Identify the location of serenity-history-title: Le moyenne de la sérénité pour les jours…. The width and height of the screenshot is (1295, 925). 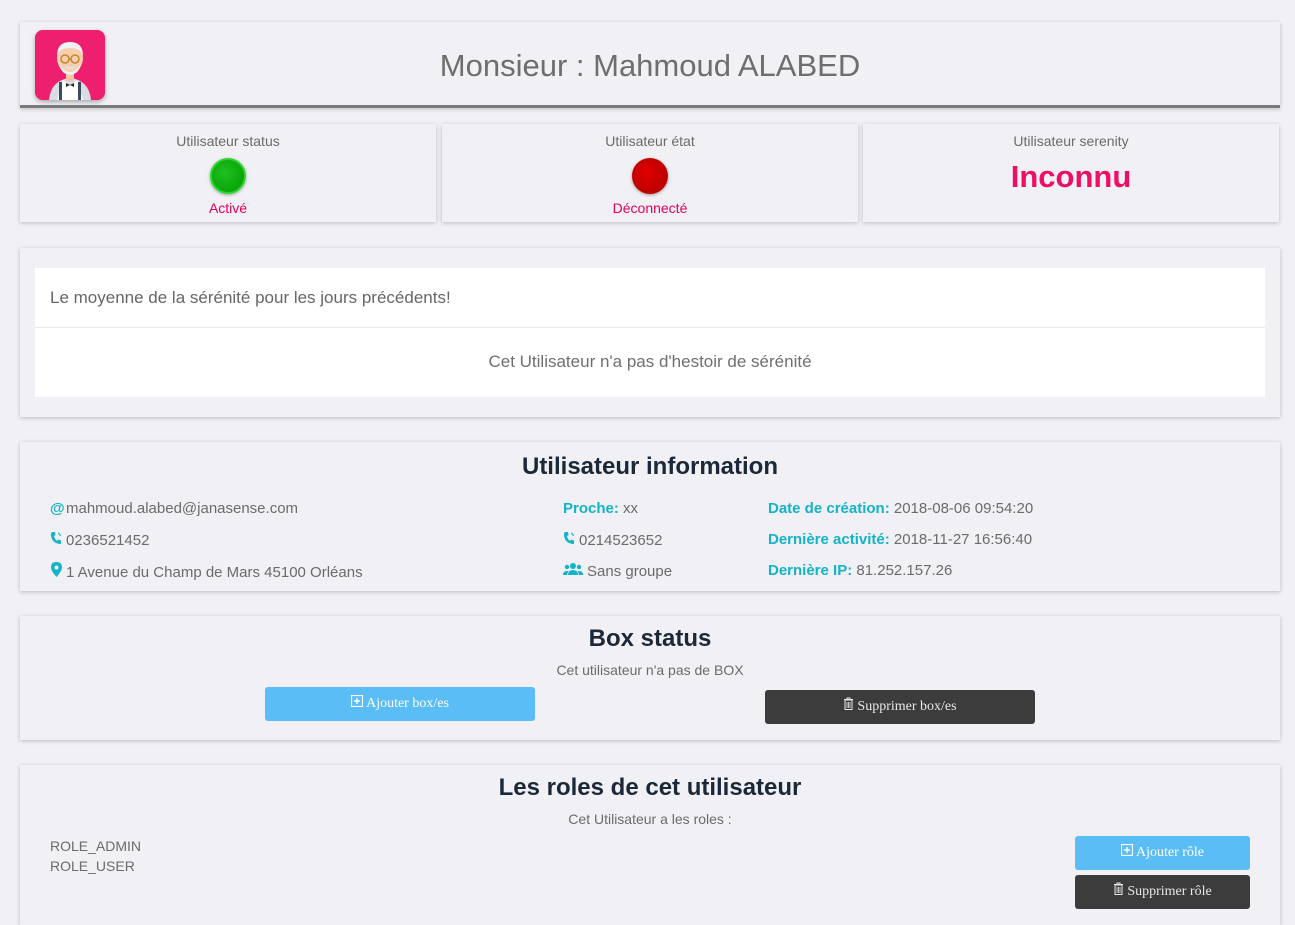
(650, 298).